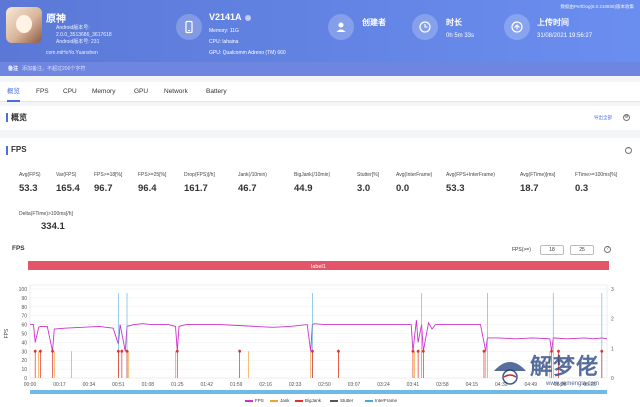 The height and width of the screenshot is (407, 640). What do you see at coordinates (30, 385) in the screenshot?
I see `x-tick-label: 00:00` at bounding box center [30, 385].